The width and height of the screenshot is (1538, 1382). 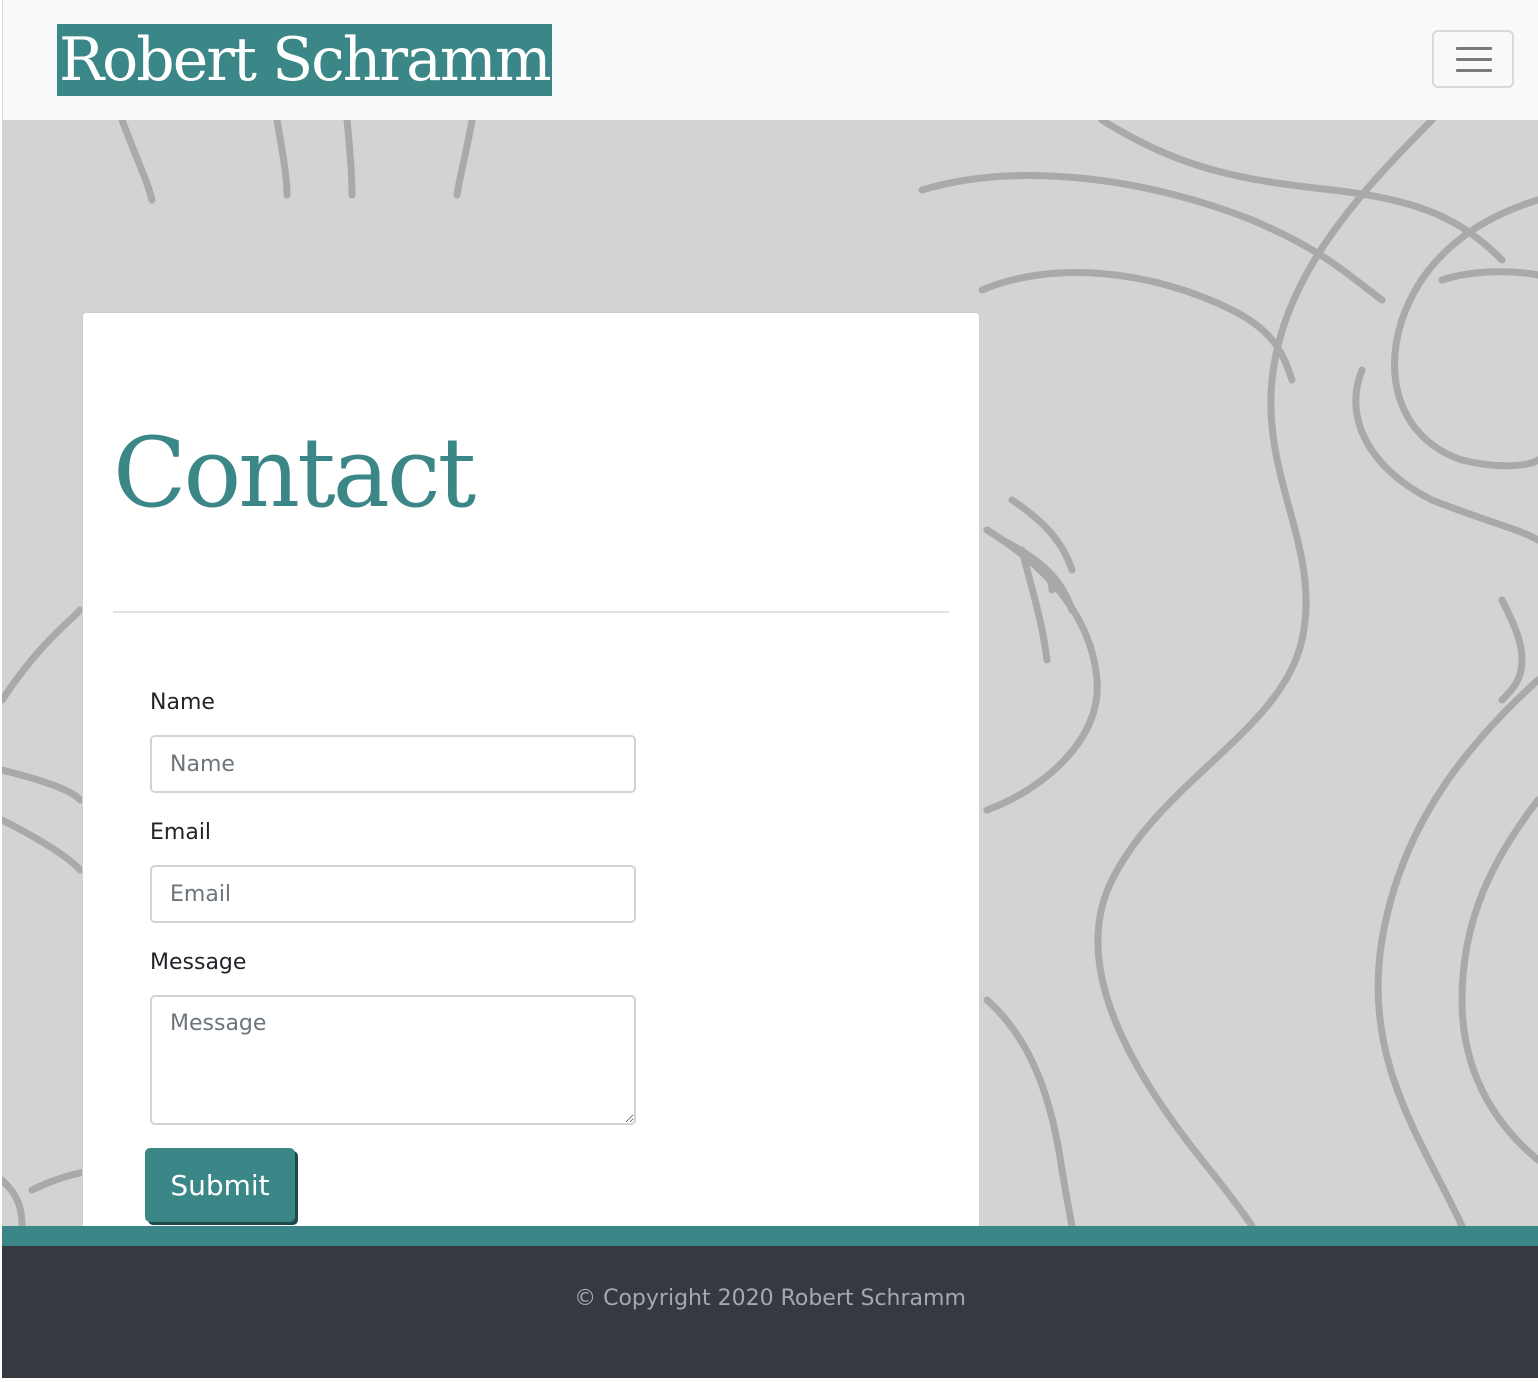 What do you see at coordinates (393, 1060) in the screenshot?
I see `message-textarea` at bounding box center [393, 1060].